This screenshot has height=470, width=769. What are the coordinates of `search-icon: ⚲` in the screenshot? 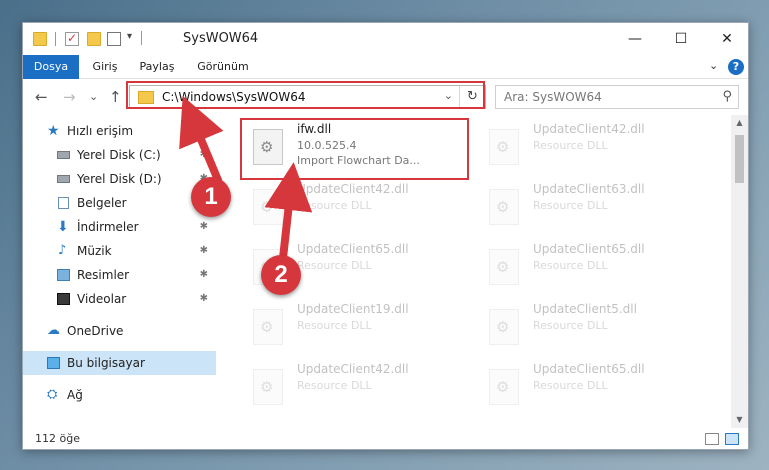 It's located at (727, 96).